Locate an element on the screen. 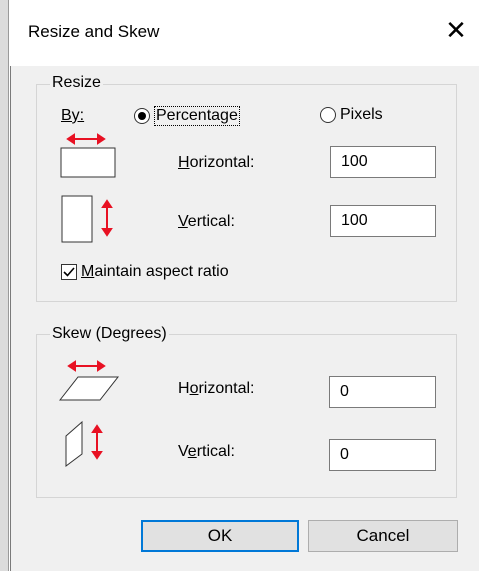 The width and height of the screenshot is (479, 571). by-label: By: is located at coordinates (73, 115).